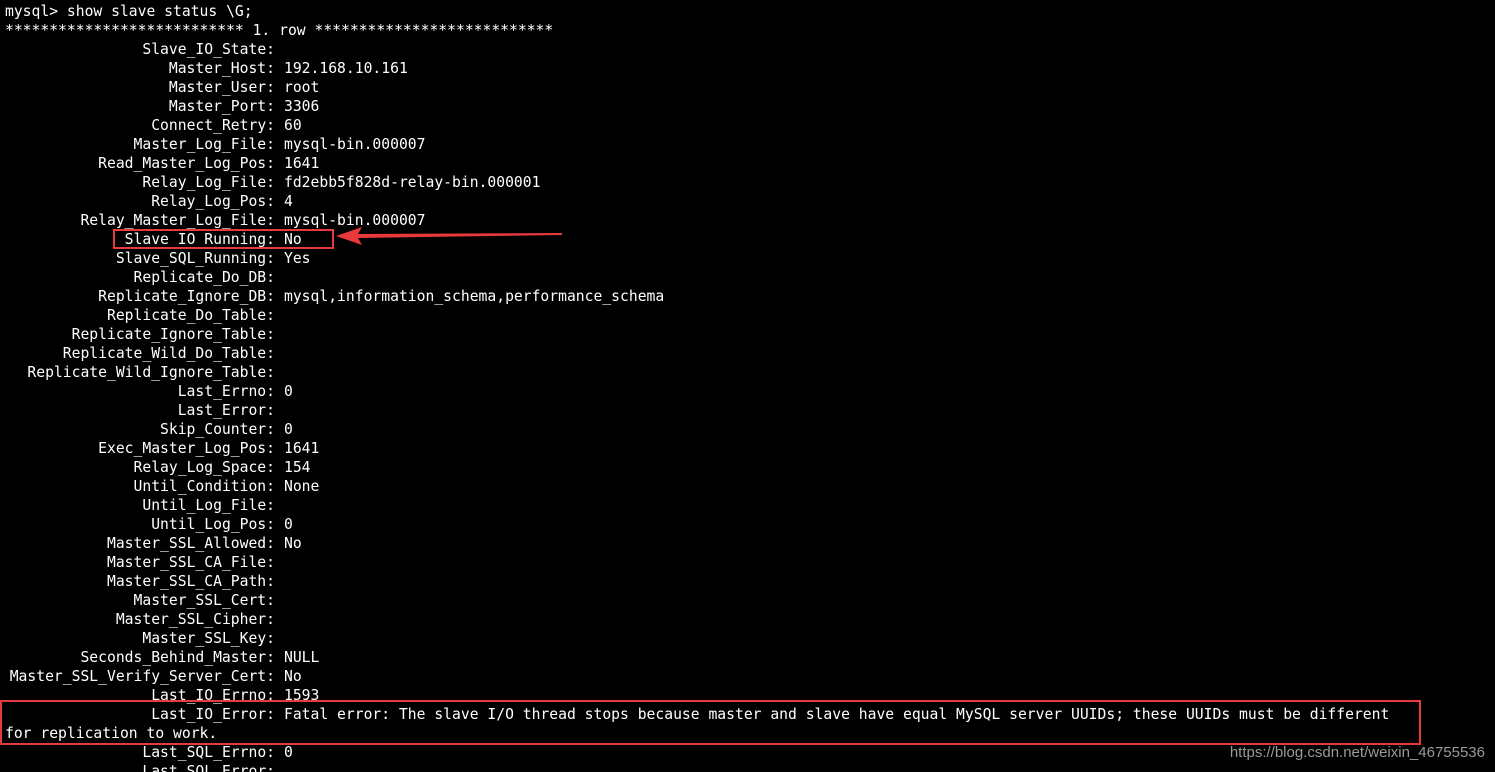  Describe the element at coordinates (293, 676) in the screenshot. I see `field-value-master-ssl-verify-server-cert: No` at that location.